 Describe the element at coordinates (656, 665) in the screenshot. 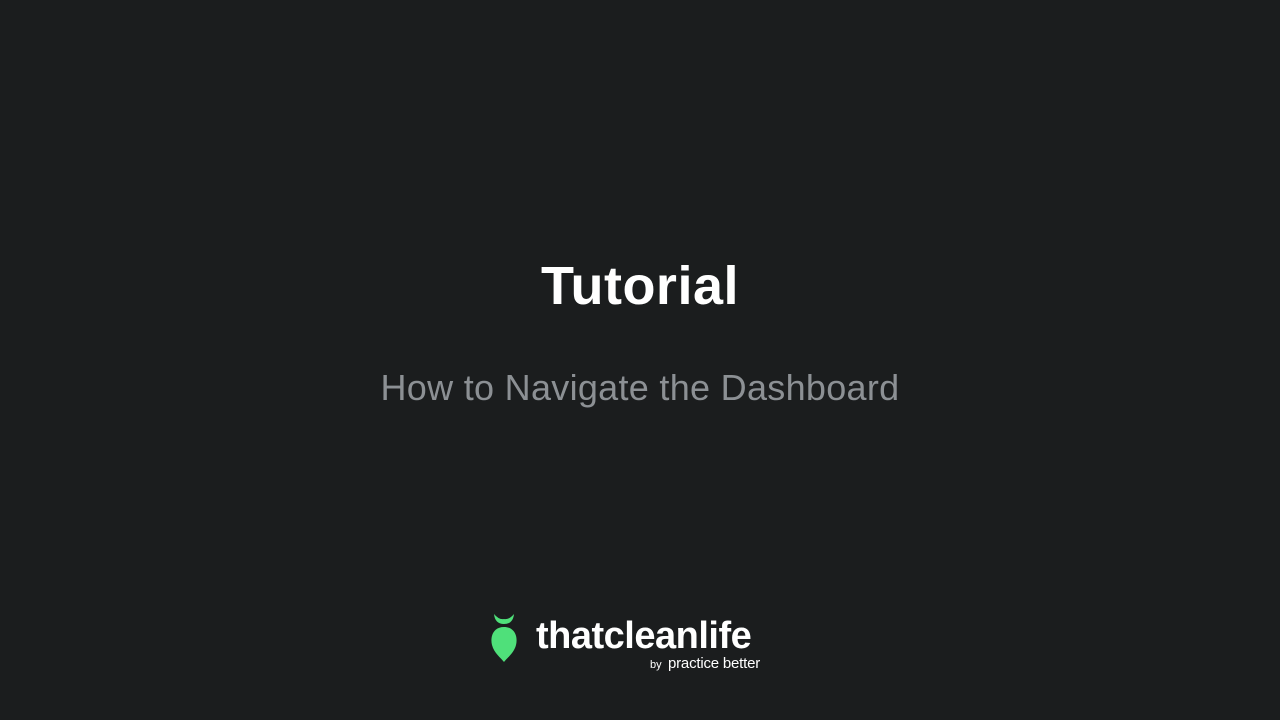

I see `brand-by-label: by` at that location.